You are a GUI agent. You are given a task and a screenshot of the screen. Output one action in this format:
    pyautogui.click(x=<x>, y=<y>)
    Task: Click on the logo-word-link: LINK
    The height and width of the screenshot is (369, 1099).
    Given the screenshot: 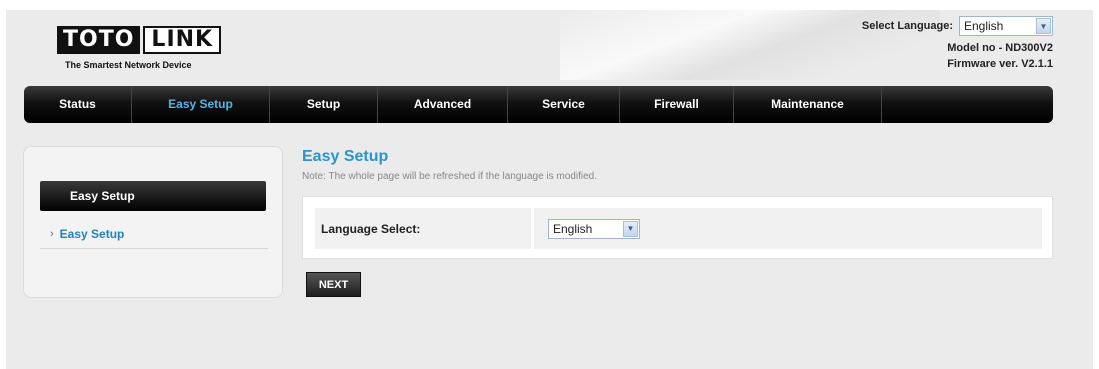 What is the action you would take?
    pyautogui.click(x=182, y=40)
    